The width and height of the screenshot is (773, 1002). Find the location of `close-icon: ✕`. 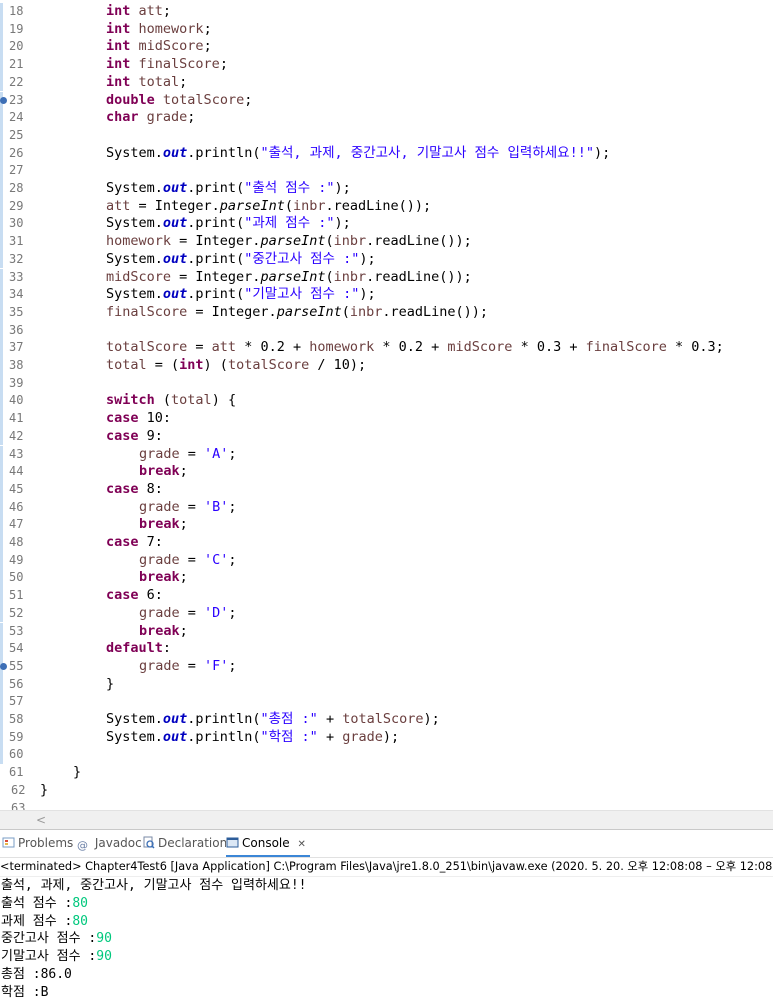

close-icon: ✕ is located at coordinates (301, 844).